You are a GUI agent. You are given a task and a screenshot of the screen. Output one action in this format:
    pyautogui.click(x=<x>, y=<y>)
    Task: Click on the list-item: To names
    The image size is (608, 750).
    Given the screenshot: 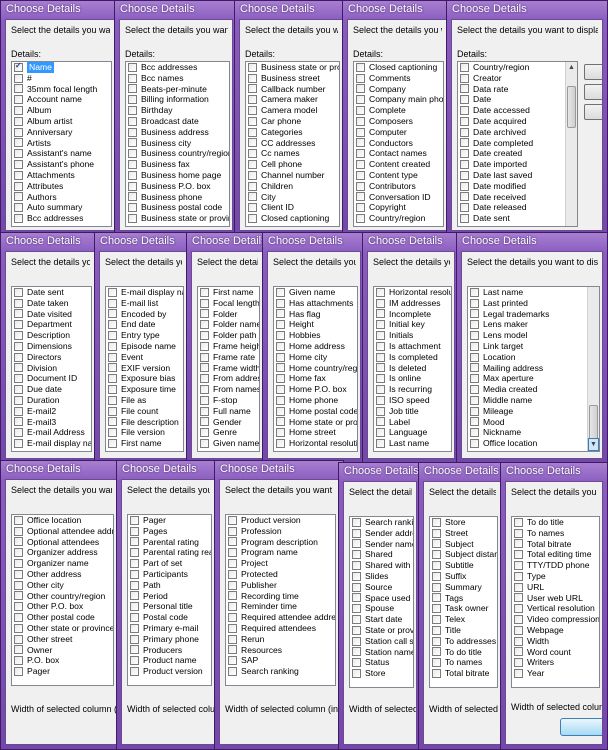 What is the action you would take?
    pyautogui.click(x=555, y=533)
    